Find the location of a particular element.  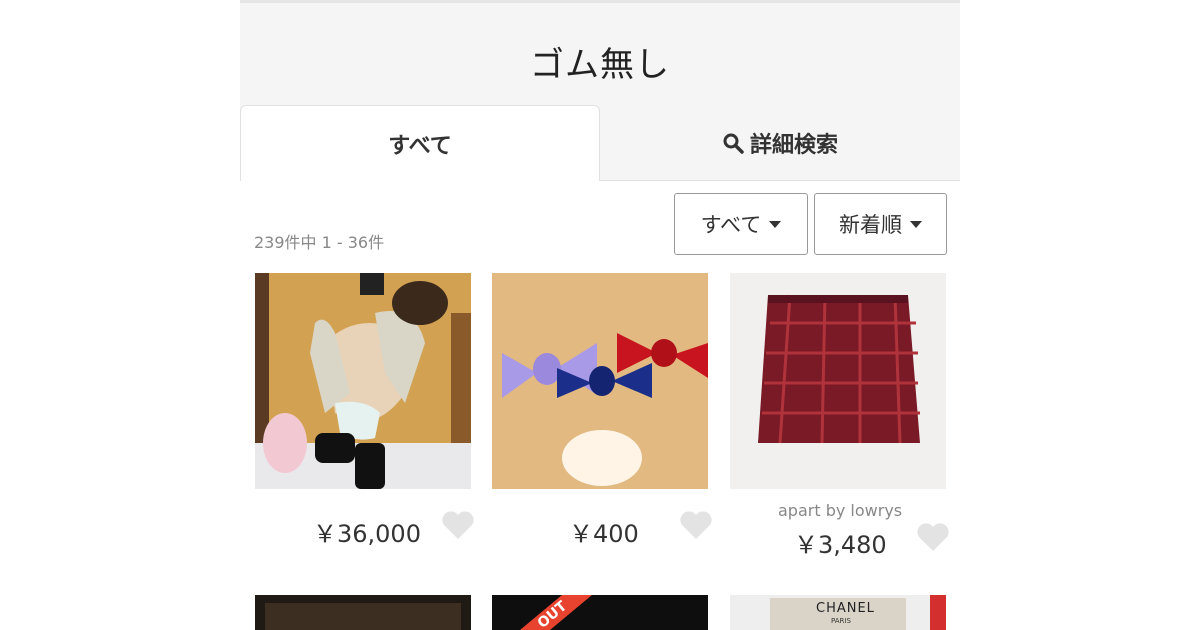

product-card: OUT is located at coordinates (600, 612).